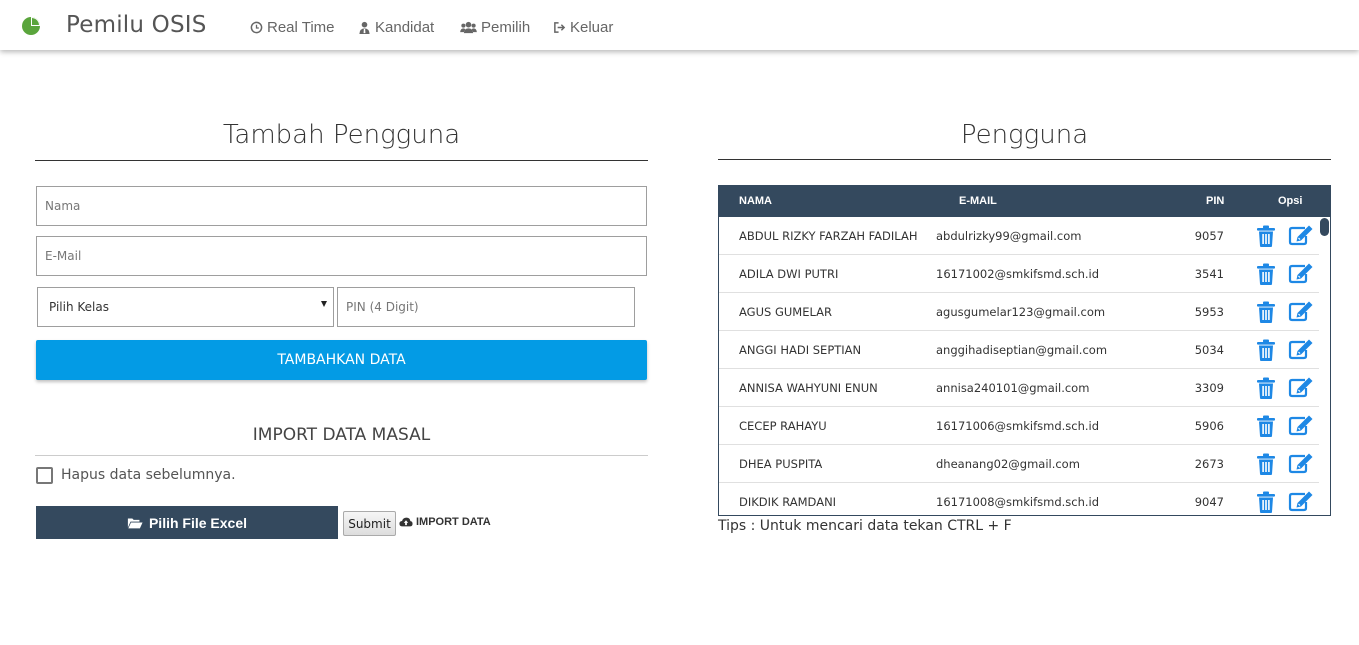 This screenshot has height=645, width=1359. I want to click on table-row: CECEP RAHAYU 16171006@smkifsmd.sch.id 5906, so click(1019, 426).